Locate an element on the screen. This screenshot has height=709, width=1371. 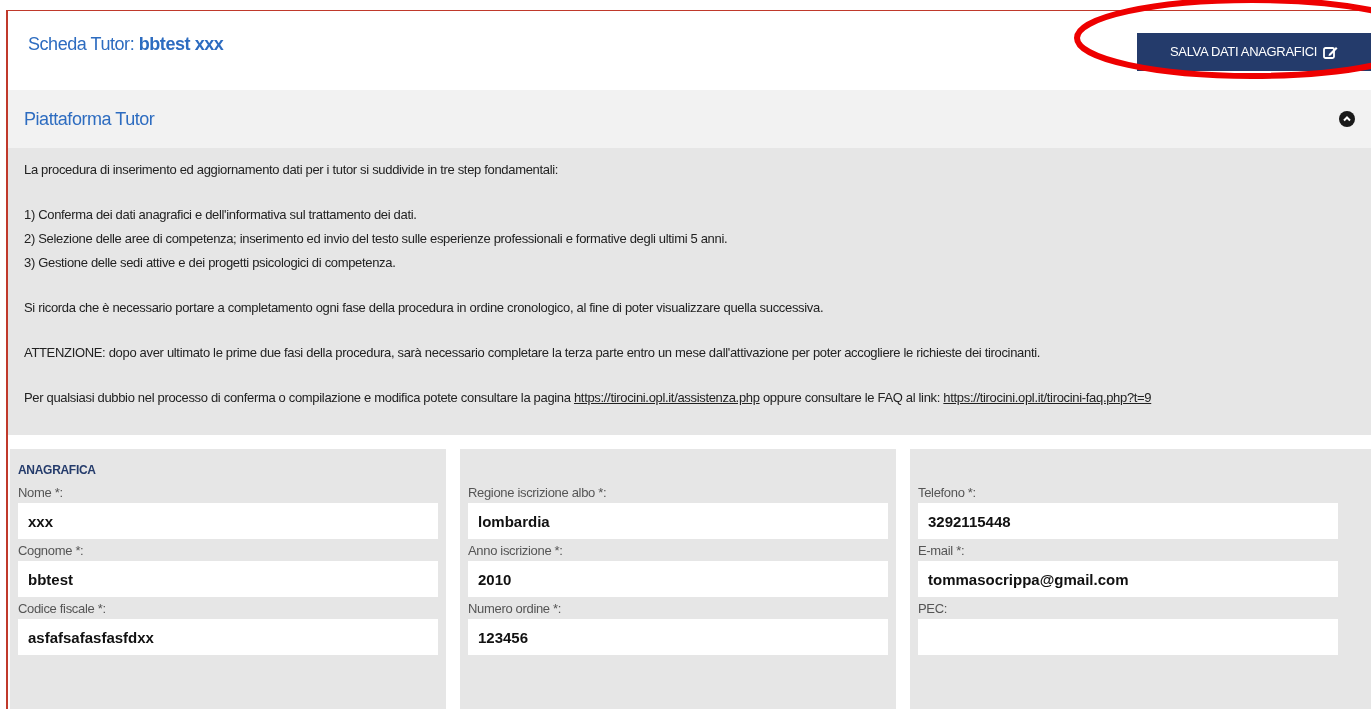
input-field: xxx is located at coordinates (228, 521).